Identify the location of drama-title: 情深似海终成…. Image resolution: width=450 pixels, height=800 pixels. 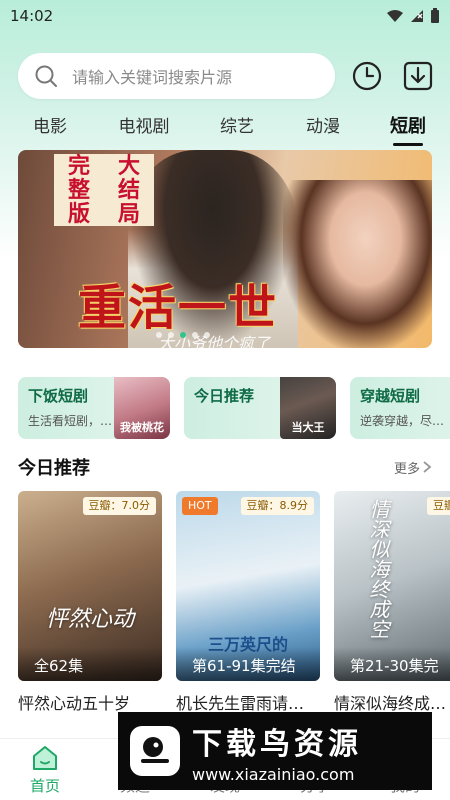
(390, 703).